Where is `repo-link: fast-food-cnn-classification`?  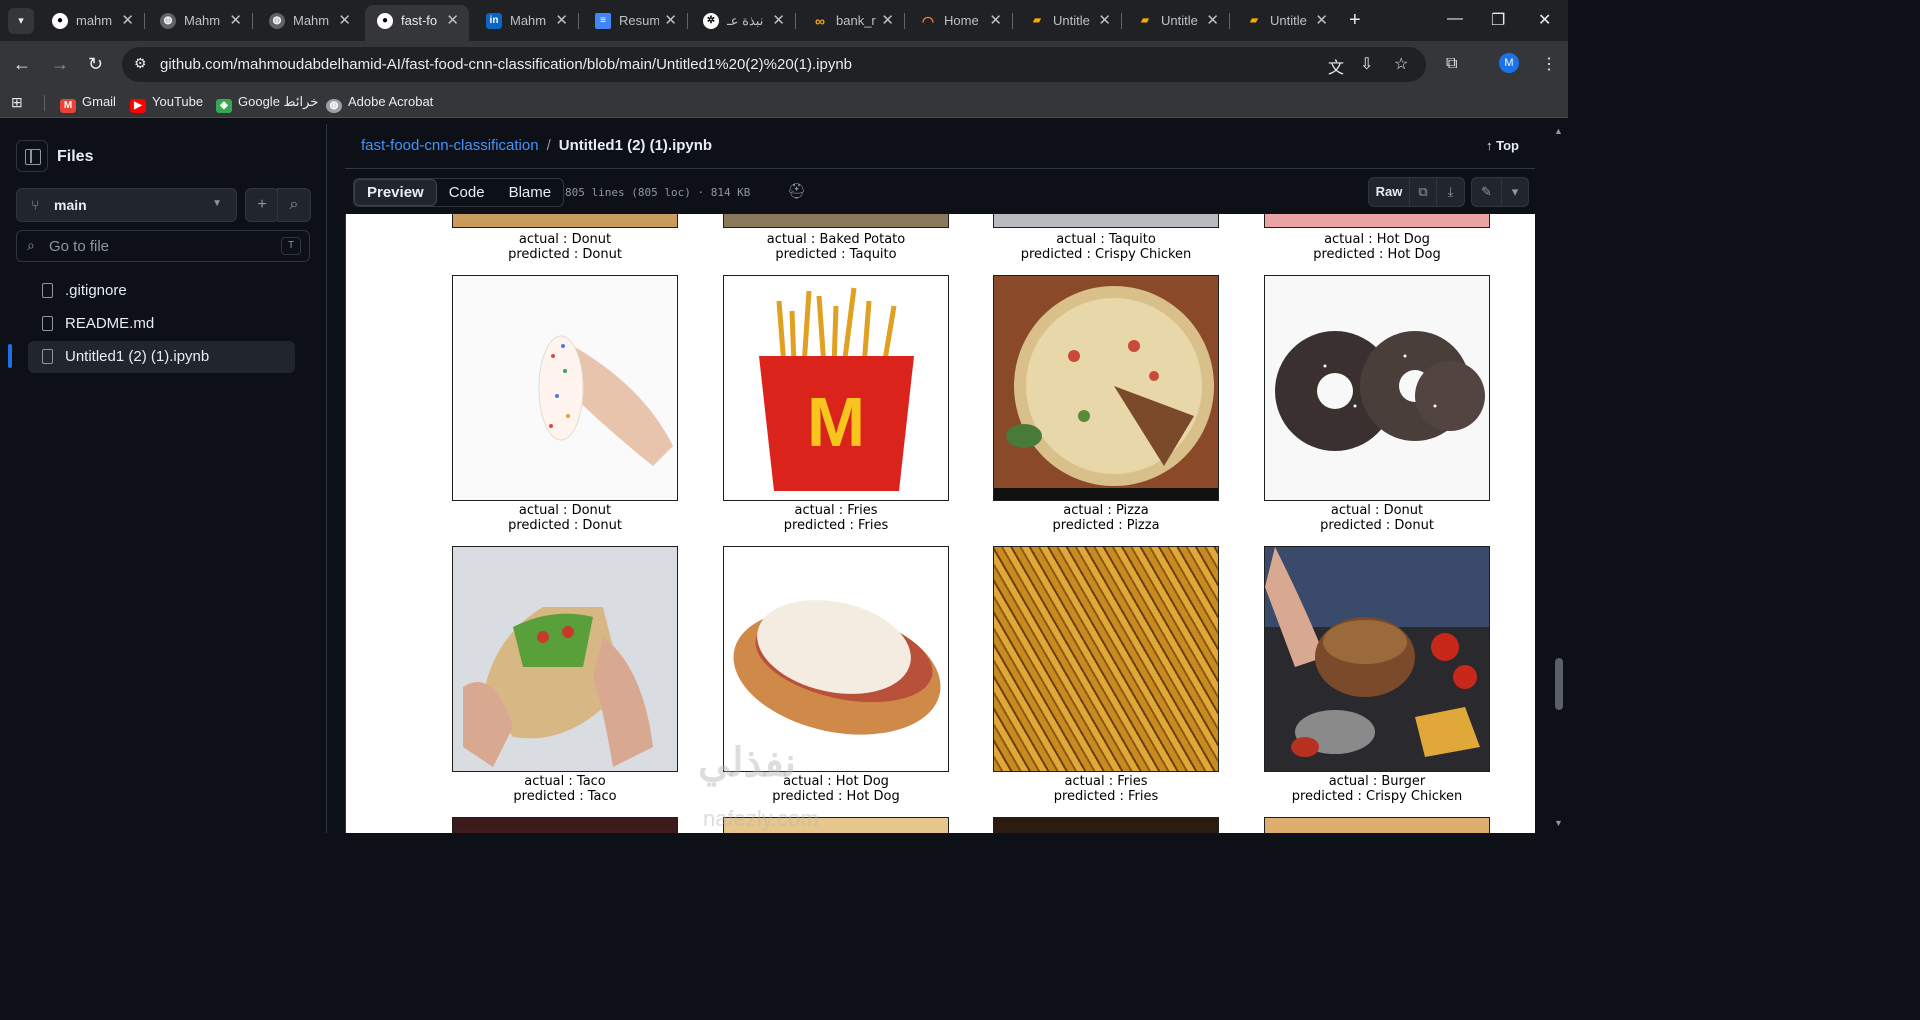 repo-link: fast-food-cnn-classification is located at coordinates (450, 145).